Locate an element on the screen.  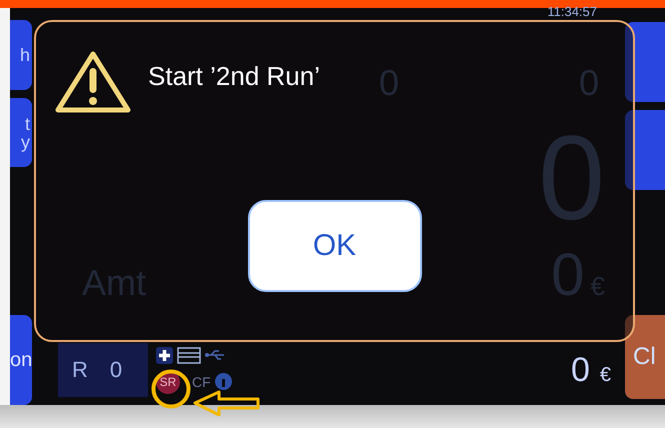
status-indicator: CF is located at coordinates (201, 382).